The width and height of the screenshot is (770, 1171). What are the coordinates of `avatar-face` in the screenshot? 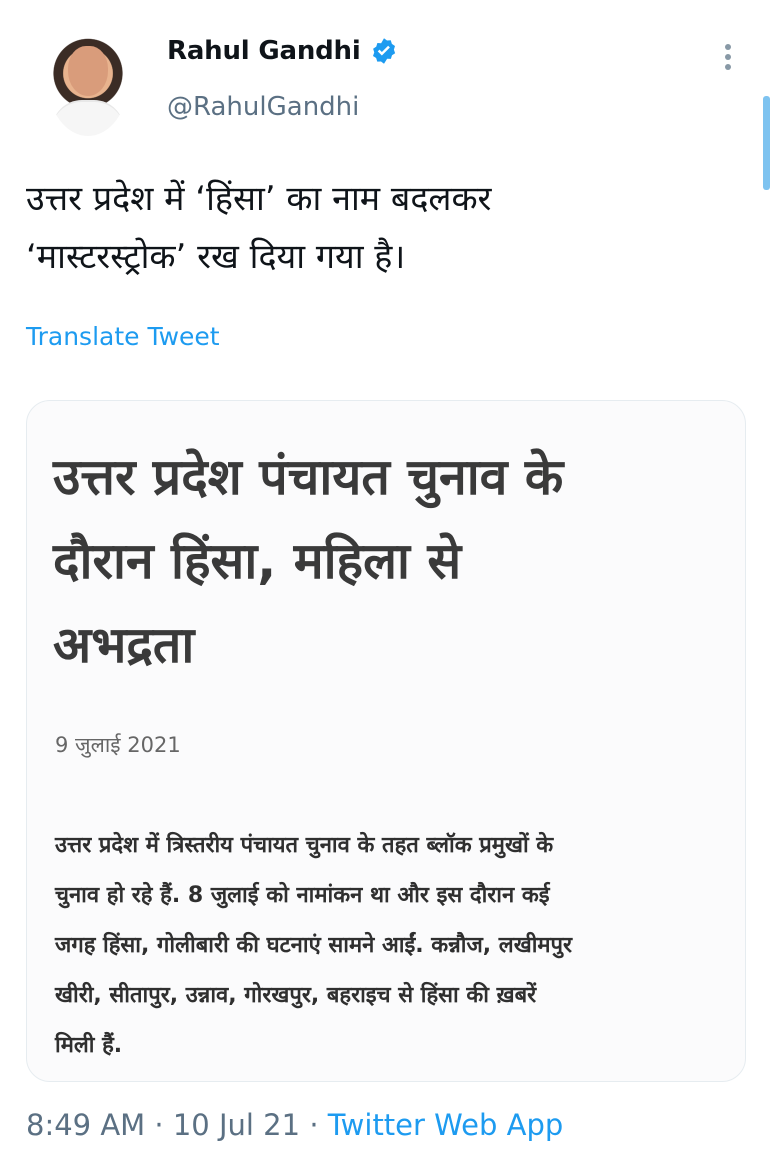 It's located at (88, 71).